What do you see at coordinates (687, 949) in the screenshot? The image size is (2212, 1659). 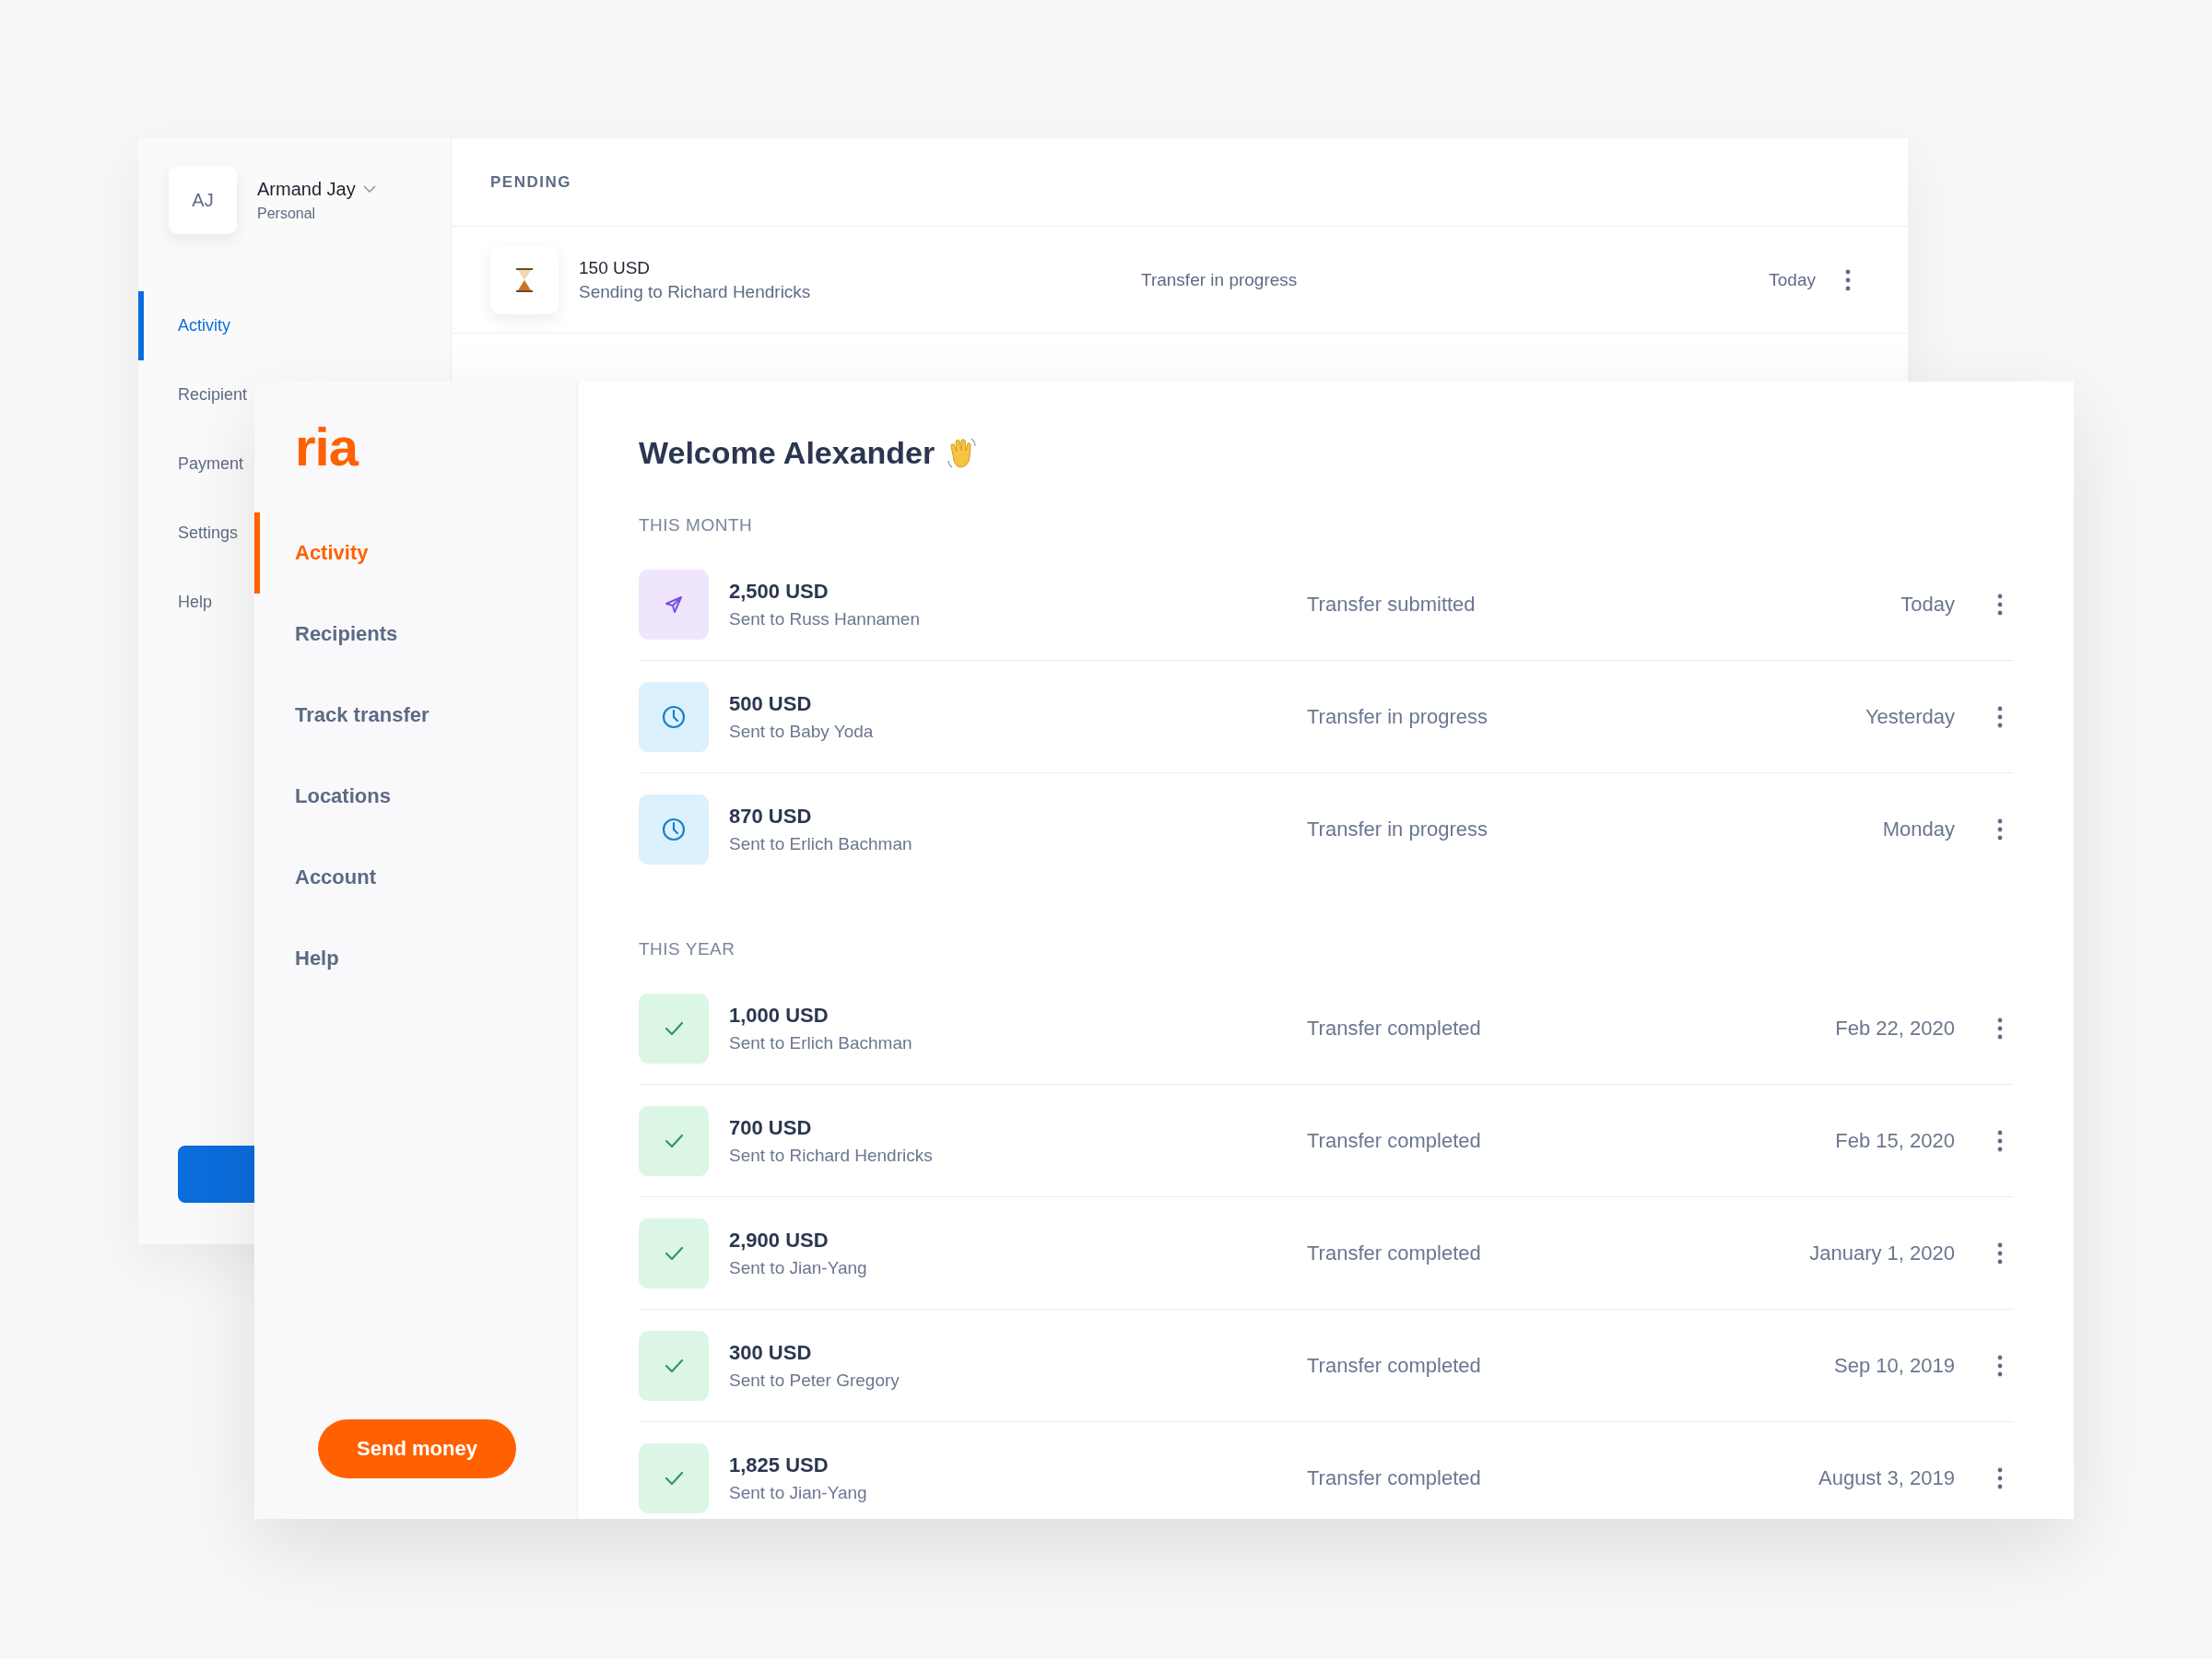 I see `section-heading: THIS YEAR` at bounding box center [687, 949].